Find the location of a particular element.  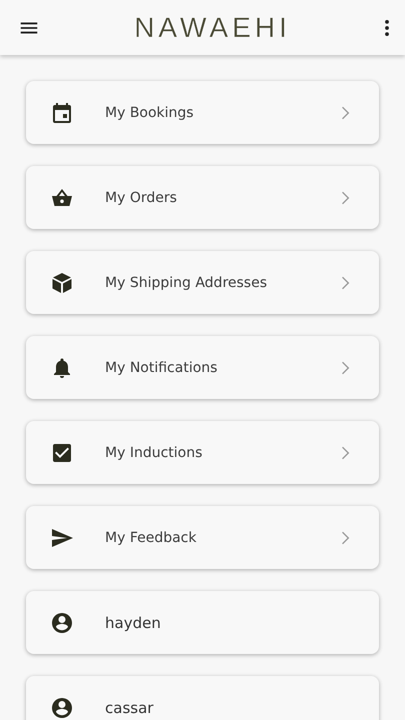

cube-icon is located at coordinates (62, 282).